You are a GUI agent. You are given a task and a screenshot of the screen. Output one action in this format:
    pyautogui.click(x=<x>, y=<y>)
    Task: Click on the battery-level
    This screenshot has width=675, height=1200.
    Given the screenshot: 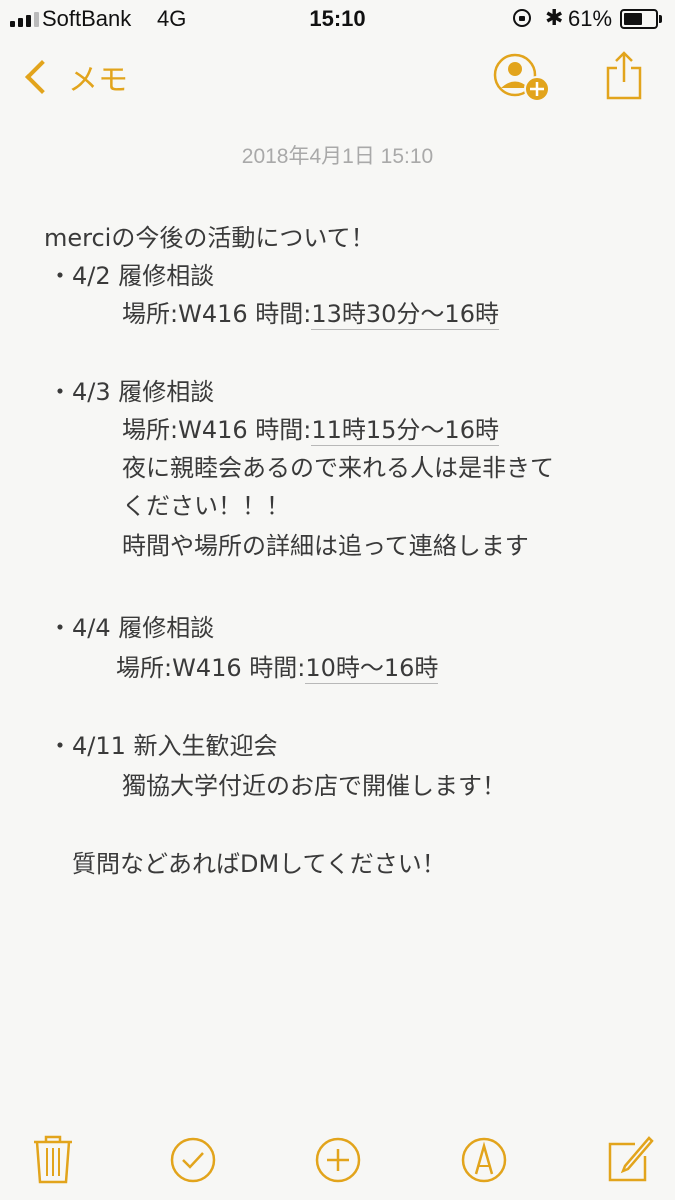 What is the action you would take?
    pyautogui.click(x=633, y=19)
    